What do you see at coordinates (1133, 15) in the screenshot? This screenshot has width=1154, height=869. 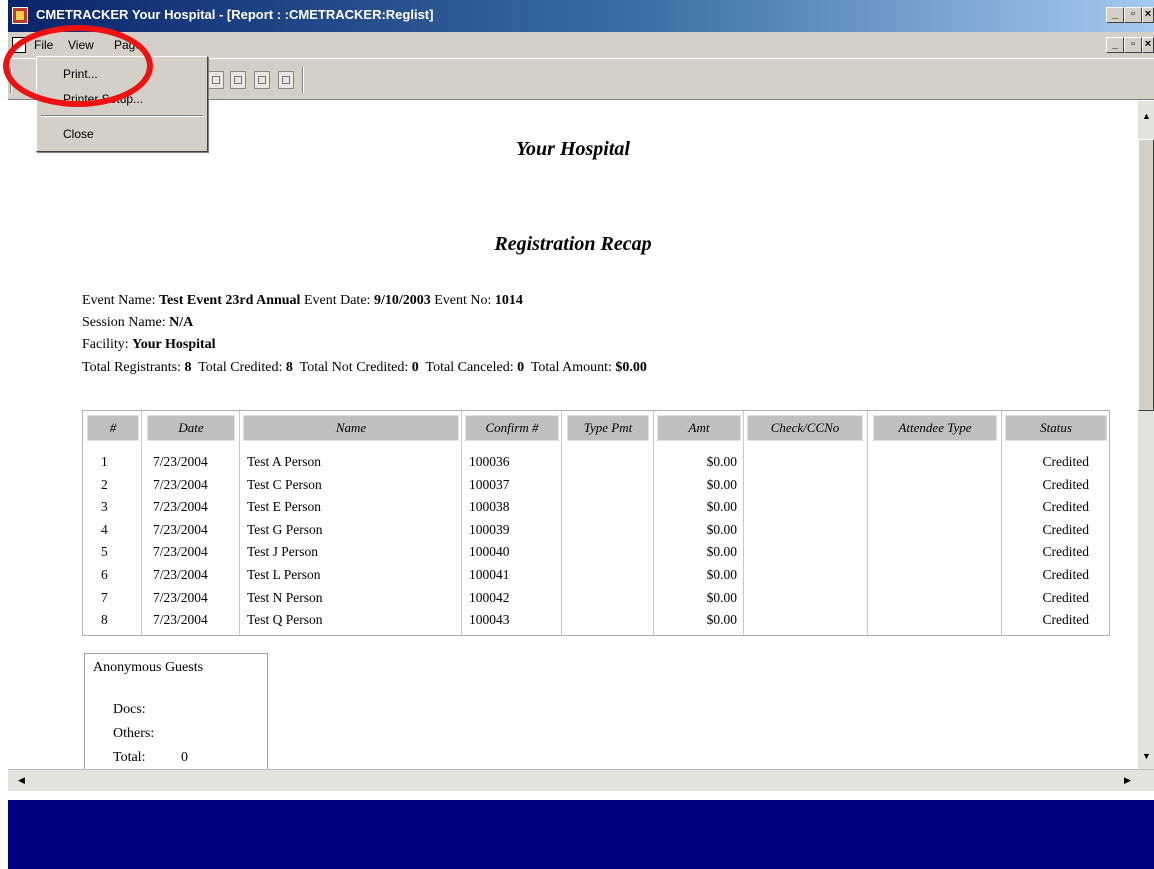 I see `maximize-button: ▫` at bounding box center [1133, 15].